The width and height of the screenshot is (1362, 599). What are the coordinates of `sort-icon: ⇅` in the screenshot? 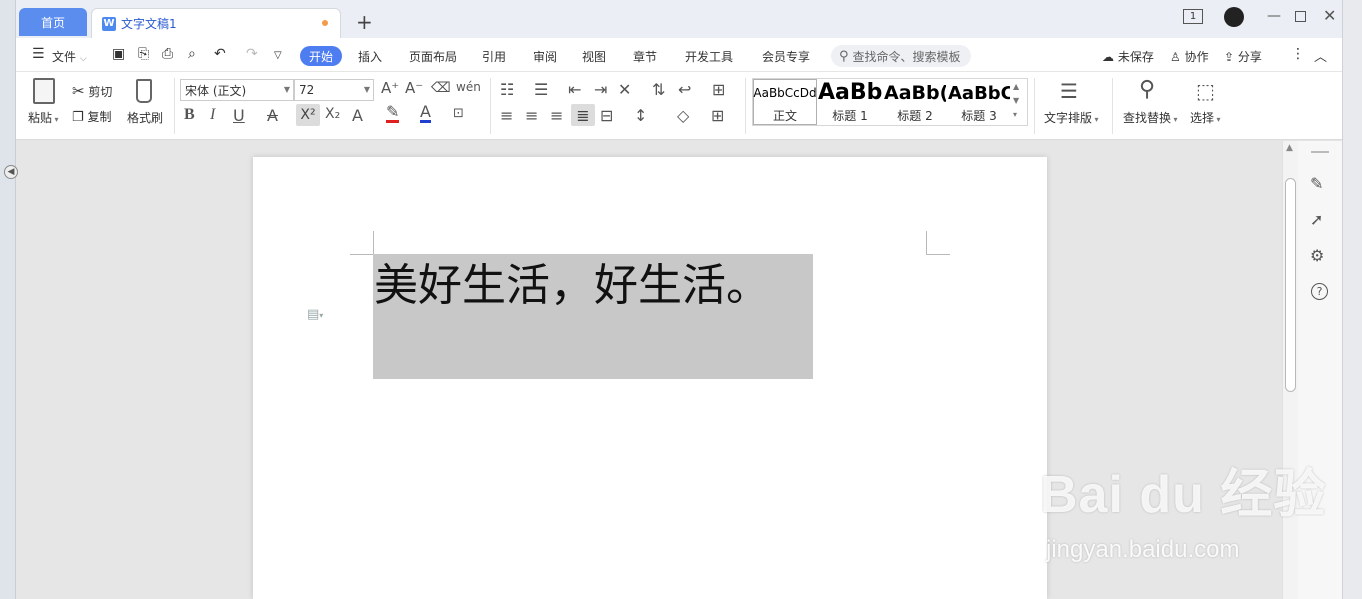 It's located at (658, 89).